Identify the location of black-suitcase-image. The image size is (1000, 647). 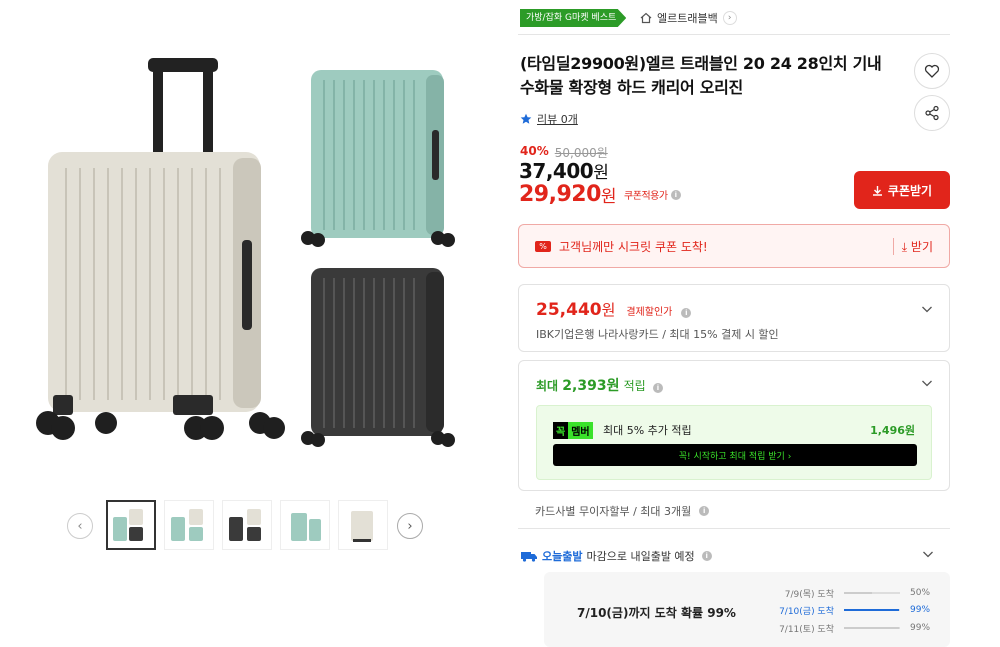
(378, 357).